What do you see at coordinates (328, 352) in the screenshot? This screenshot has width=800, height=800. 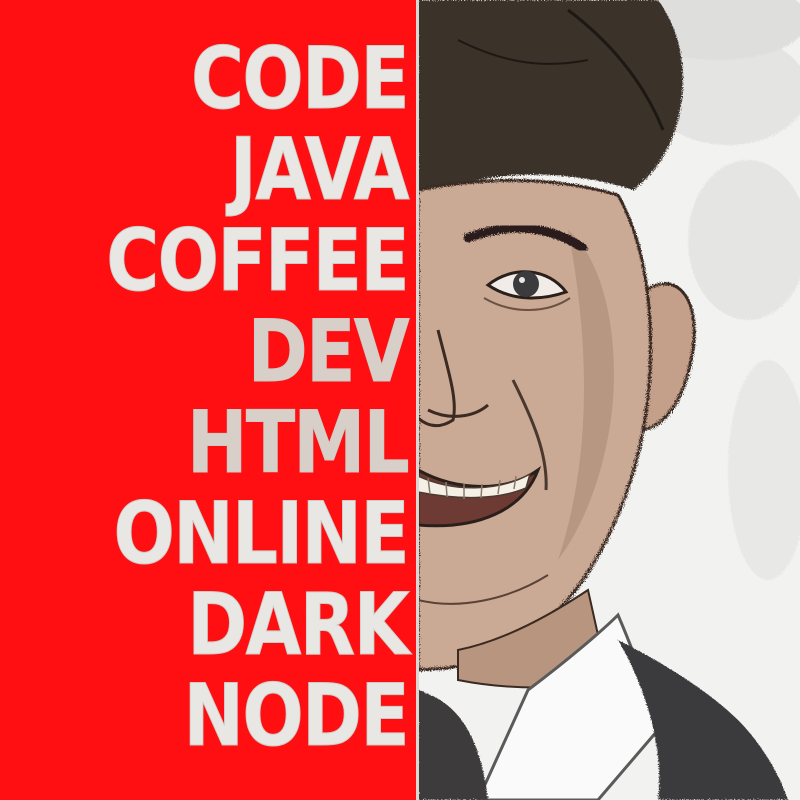 I see `word-dev: DEV` at bounding box center [328, 352].